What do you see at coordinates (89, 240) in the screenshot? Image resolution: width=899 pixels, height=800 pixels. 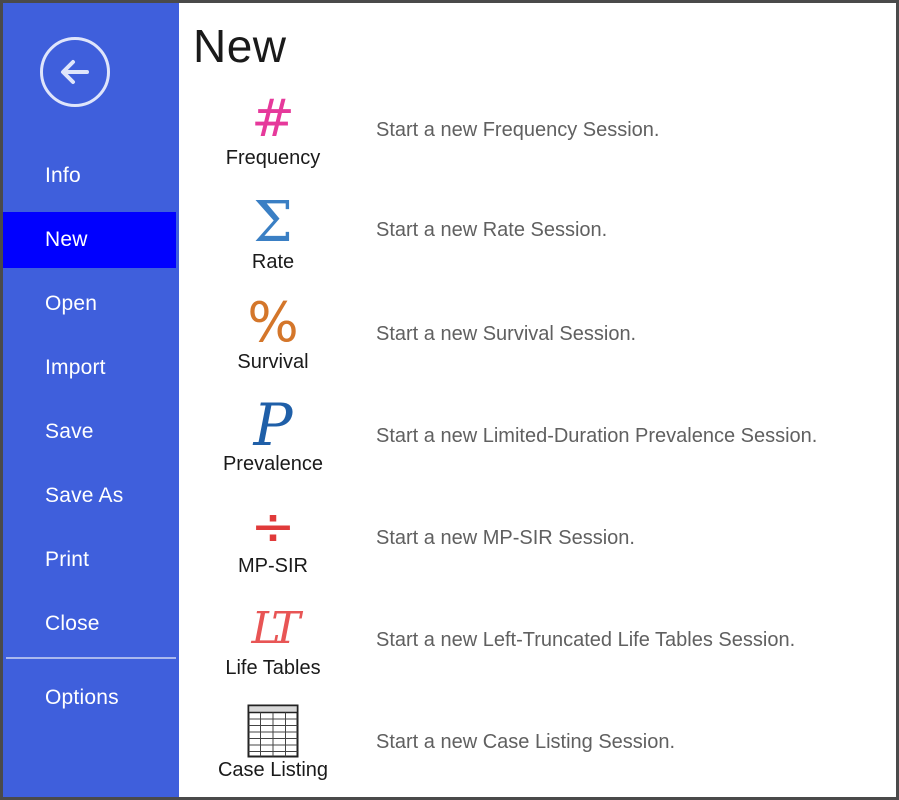 I see `nav-new: New` at bounding box center [89, 240].